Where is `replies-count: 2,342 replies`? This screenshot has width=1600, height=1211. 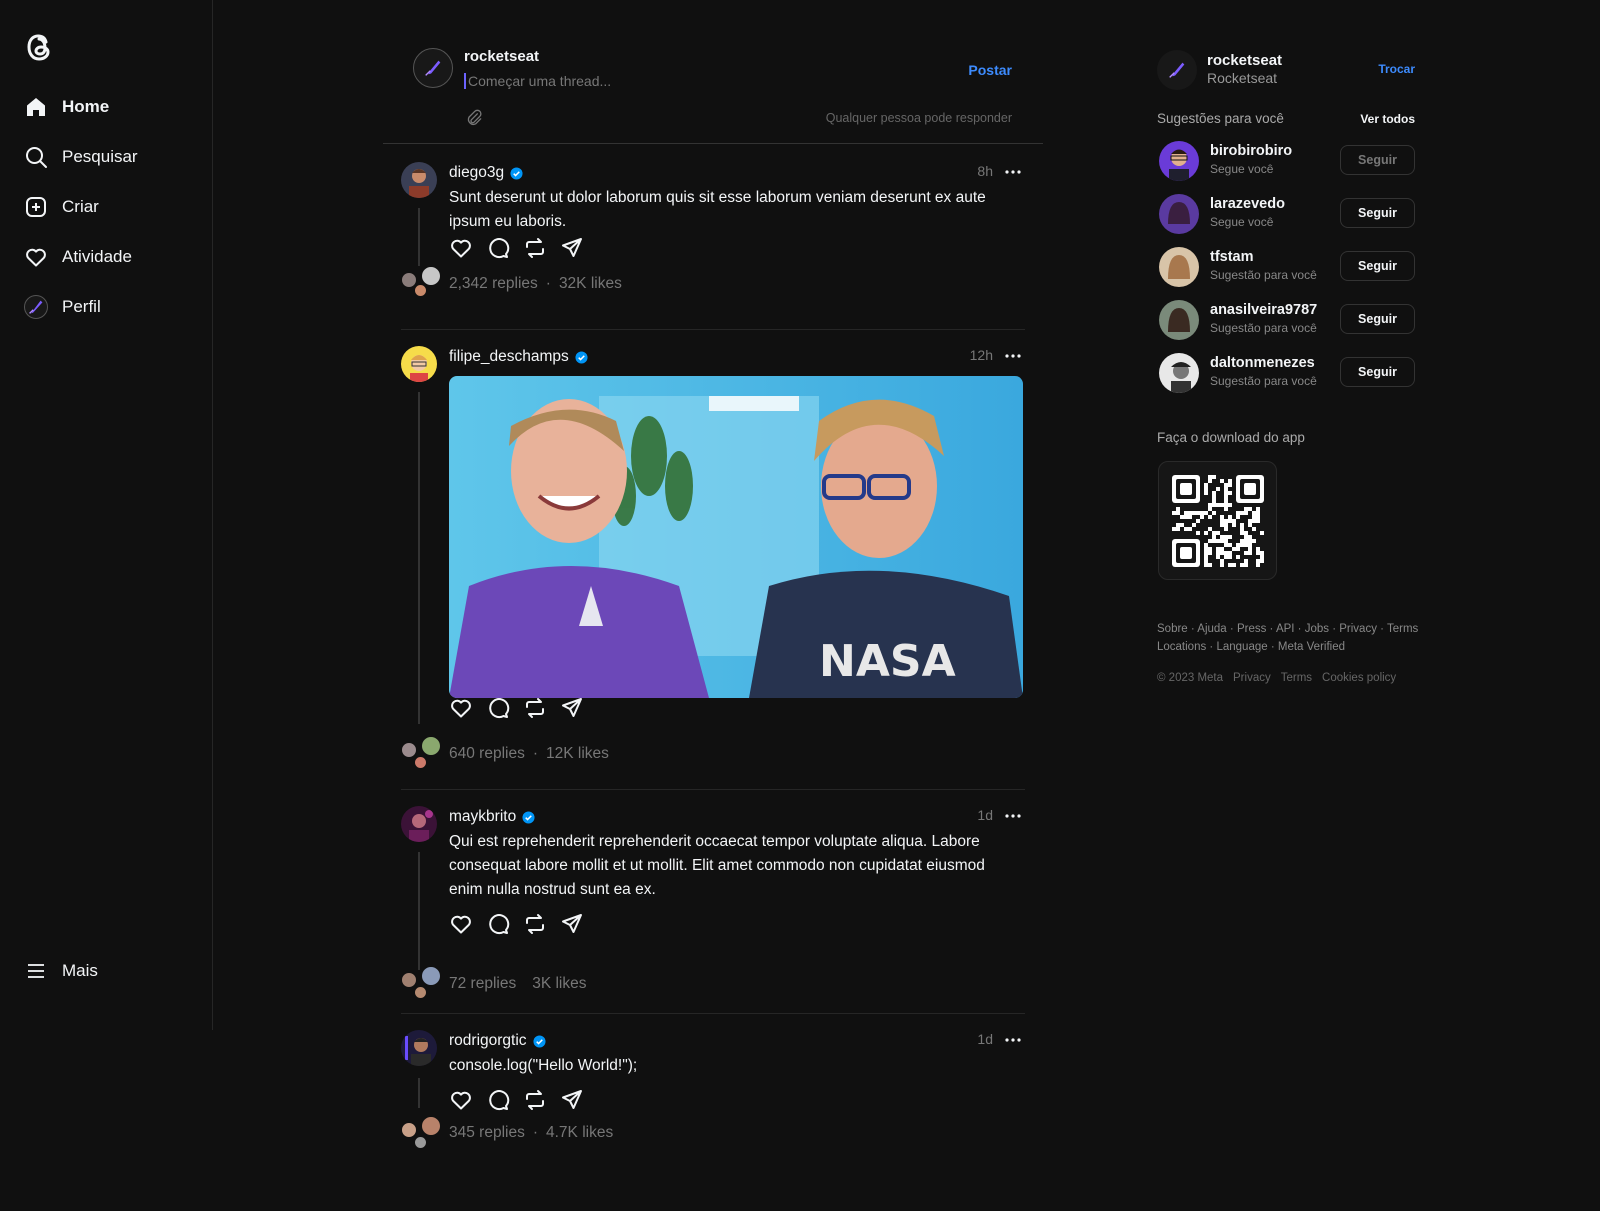 replies-count: 2,342 replies is located at coordinates (493, 284).